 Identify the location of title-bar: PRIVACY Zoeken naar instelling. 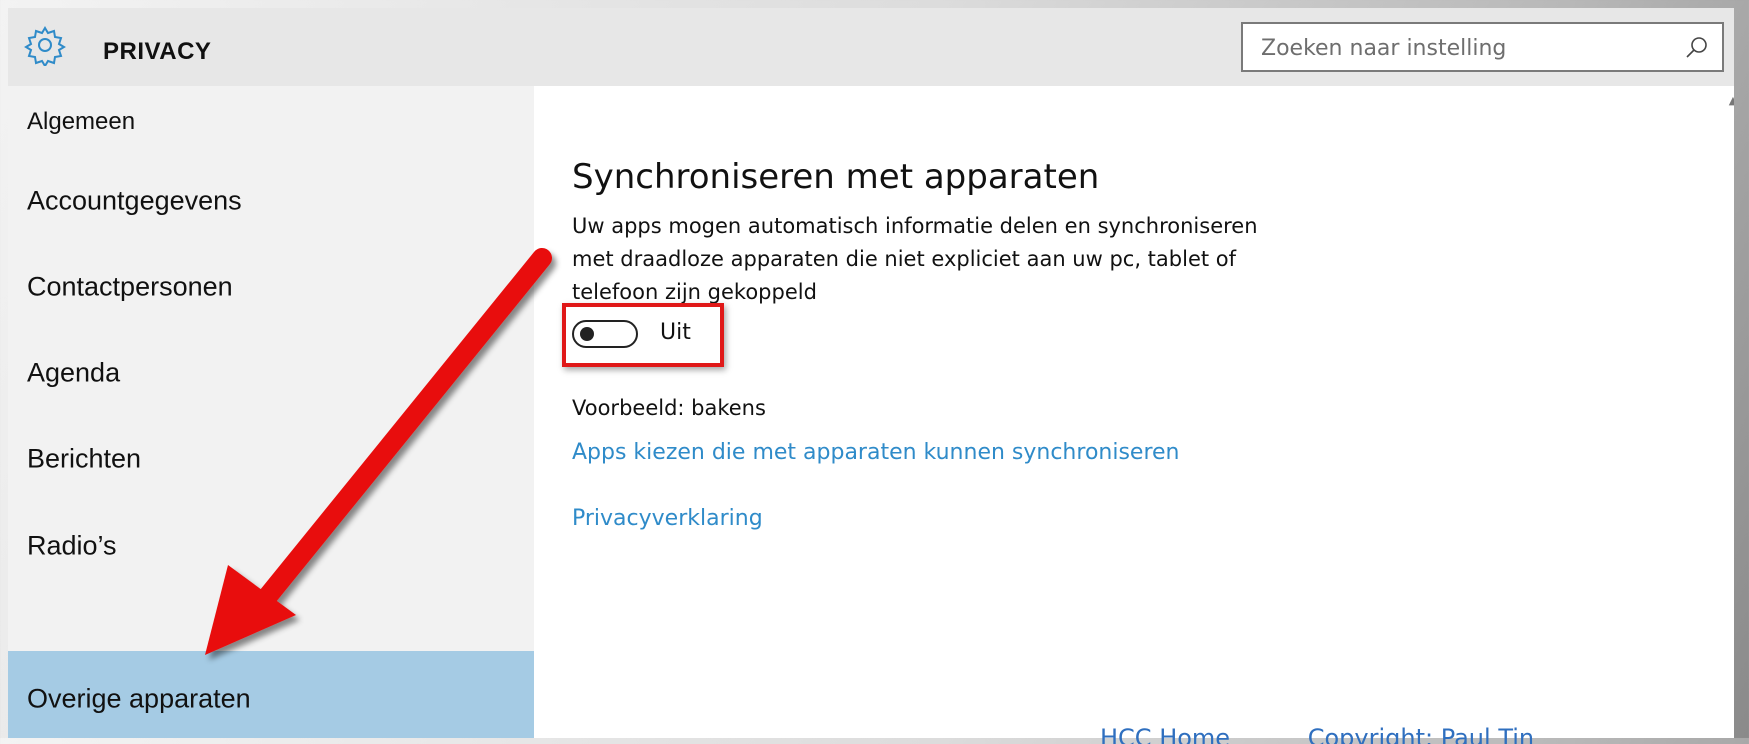
(871, 47).